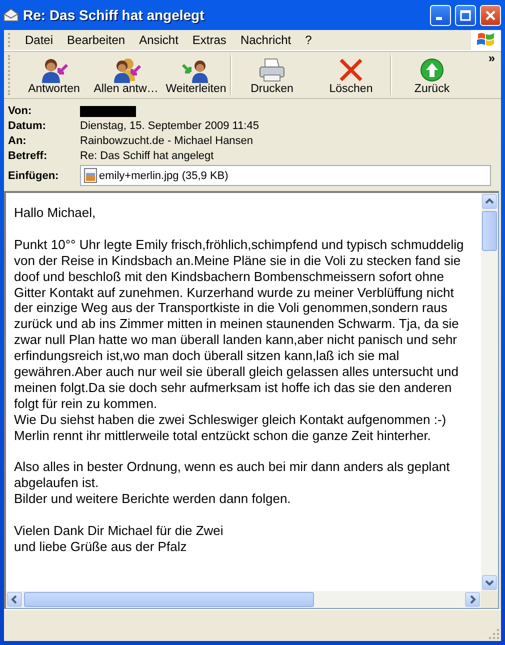  I want to click on text-line: zurück und ab ins Zimmer mitten in meinen staunenden Schwarm. Tja, da sie, so click(236, 324).